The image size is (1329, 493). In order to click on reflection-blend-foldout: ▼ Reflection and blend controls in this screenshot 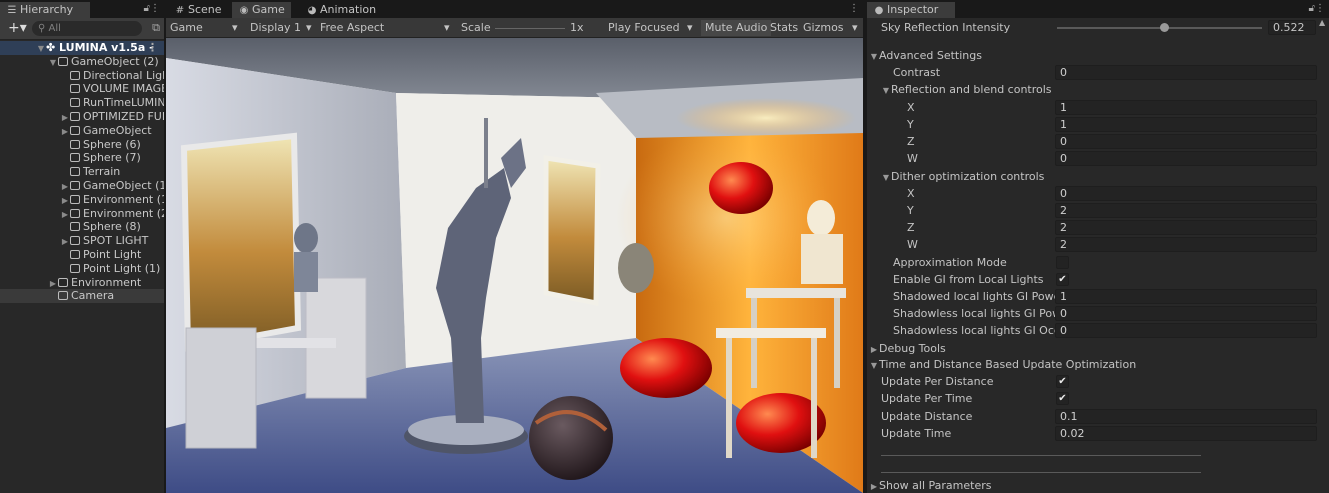, I will do `click(1098, 90)`.